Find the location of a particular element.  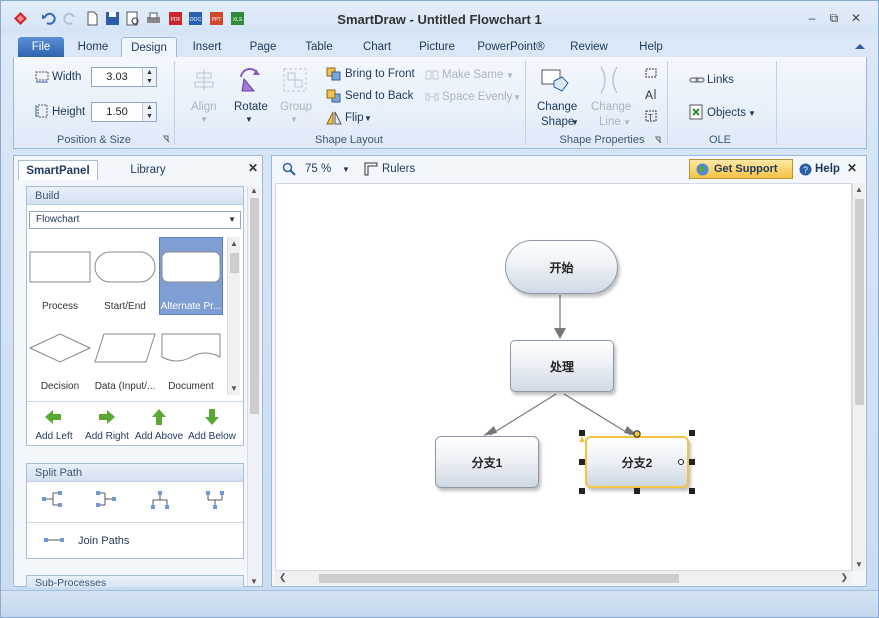

help-button: Help is located at coordinates (827, 169).